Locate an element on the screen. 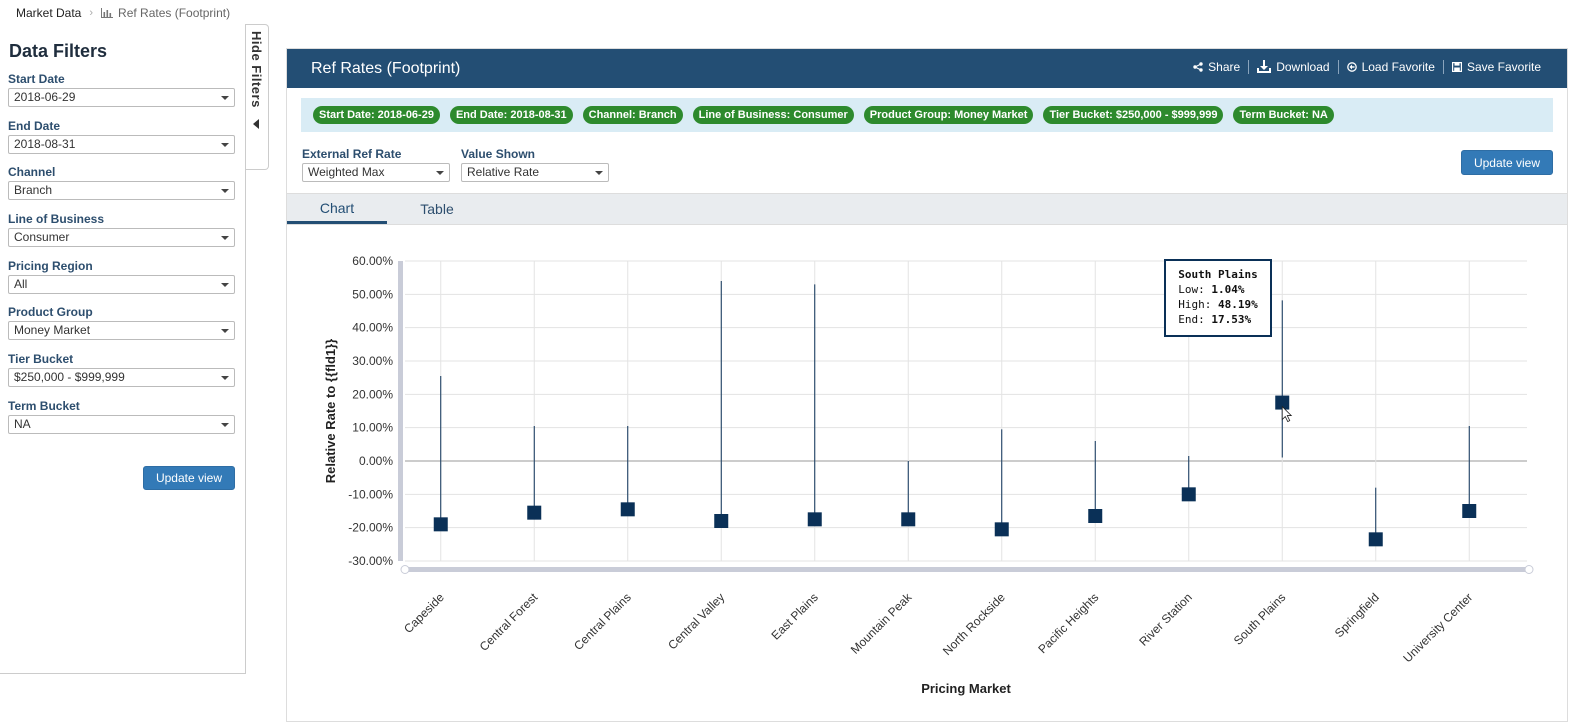 The height and width of the screenshot is (728, 1579). load-favorite-button: Load Favorite is located at coordinates (1390, 67).